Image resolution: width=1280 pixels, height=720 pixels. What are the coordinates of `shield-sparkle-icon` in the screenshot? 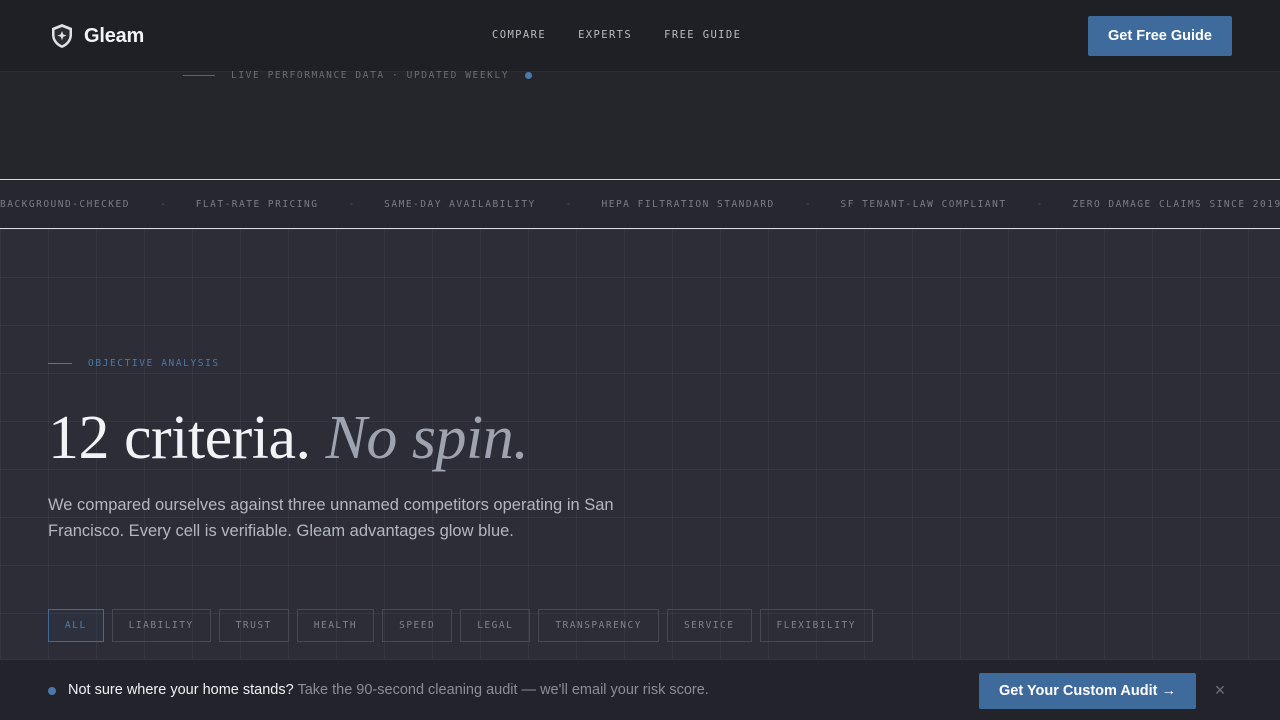 It's located at (62, 36).